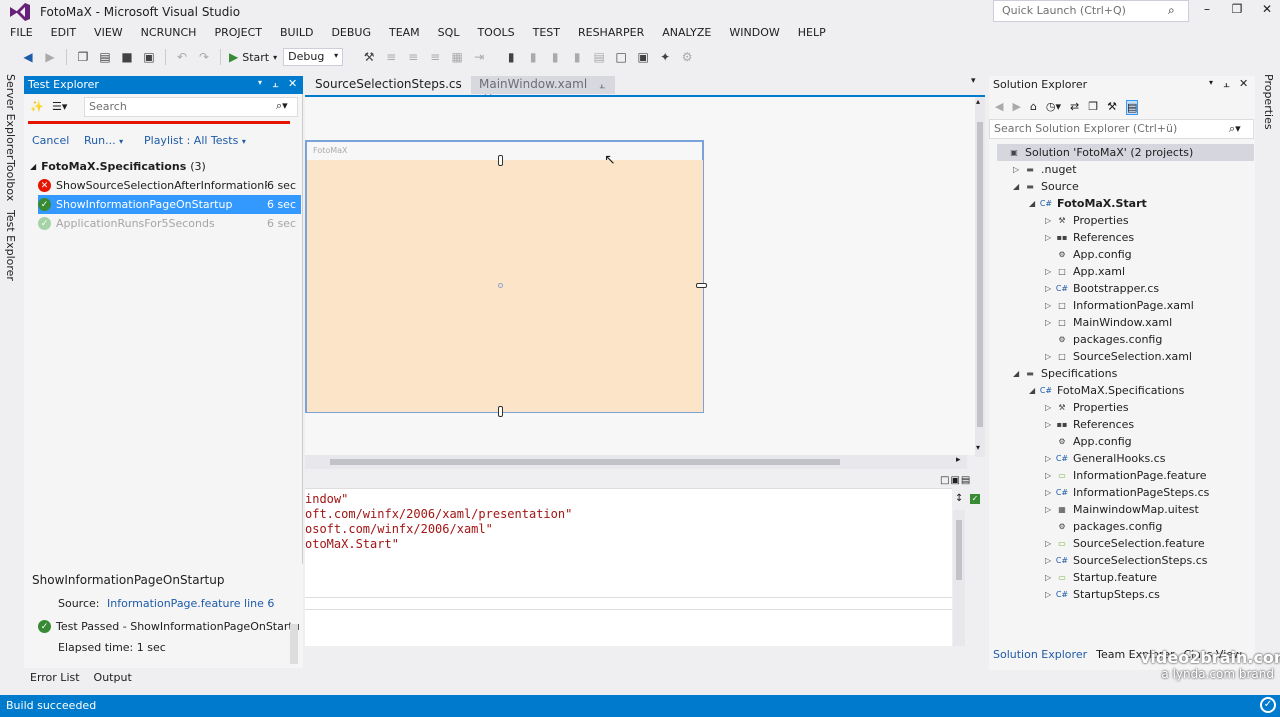 The height and width of the screenshot is (717, 1280). Describe the element at coordinates (665, 57) in the screenshot. I see `pin-icon: ✦` at that location.